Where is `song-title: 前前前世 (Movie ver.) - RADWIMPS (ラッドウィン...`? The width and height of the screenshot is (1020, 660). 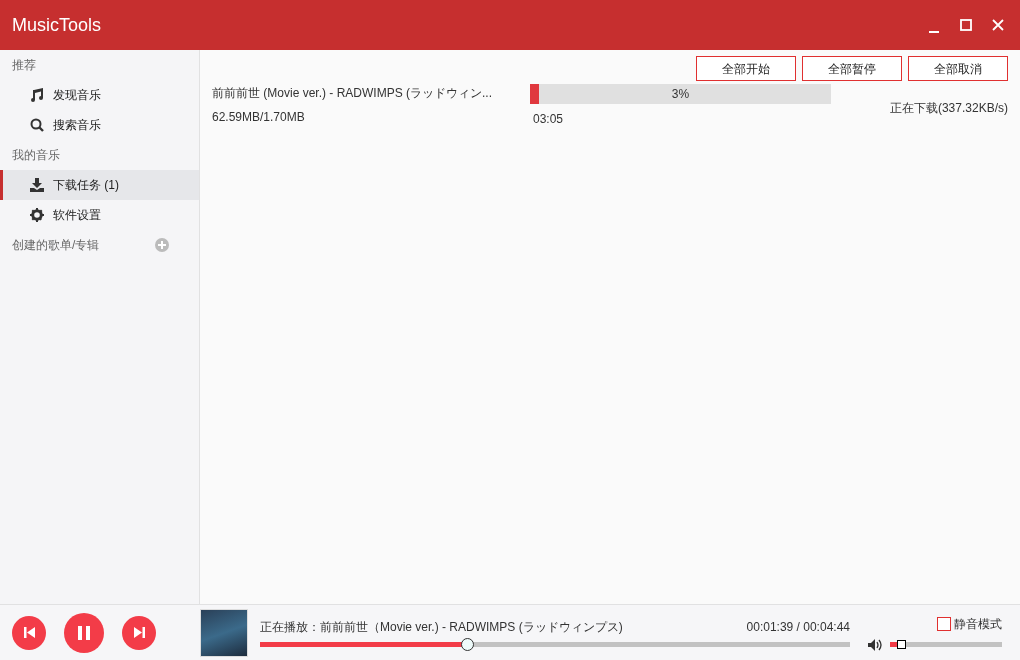
song-title: 前前前世 (Movie ver.) - RADWIMPS (ラッドウィン... is located at coordinates (352, 93).